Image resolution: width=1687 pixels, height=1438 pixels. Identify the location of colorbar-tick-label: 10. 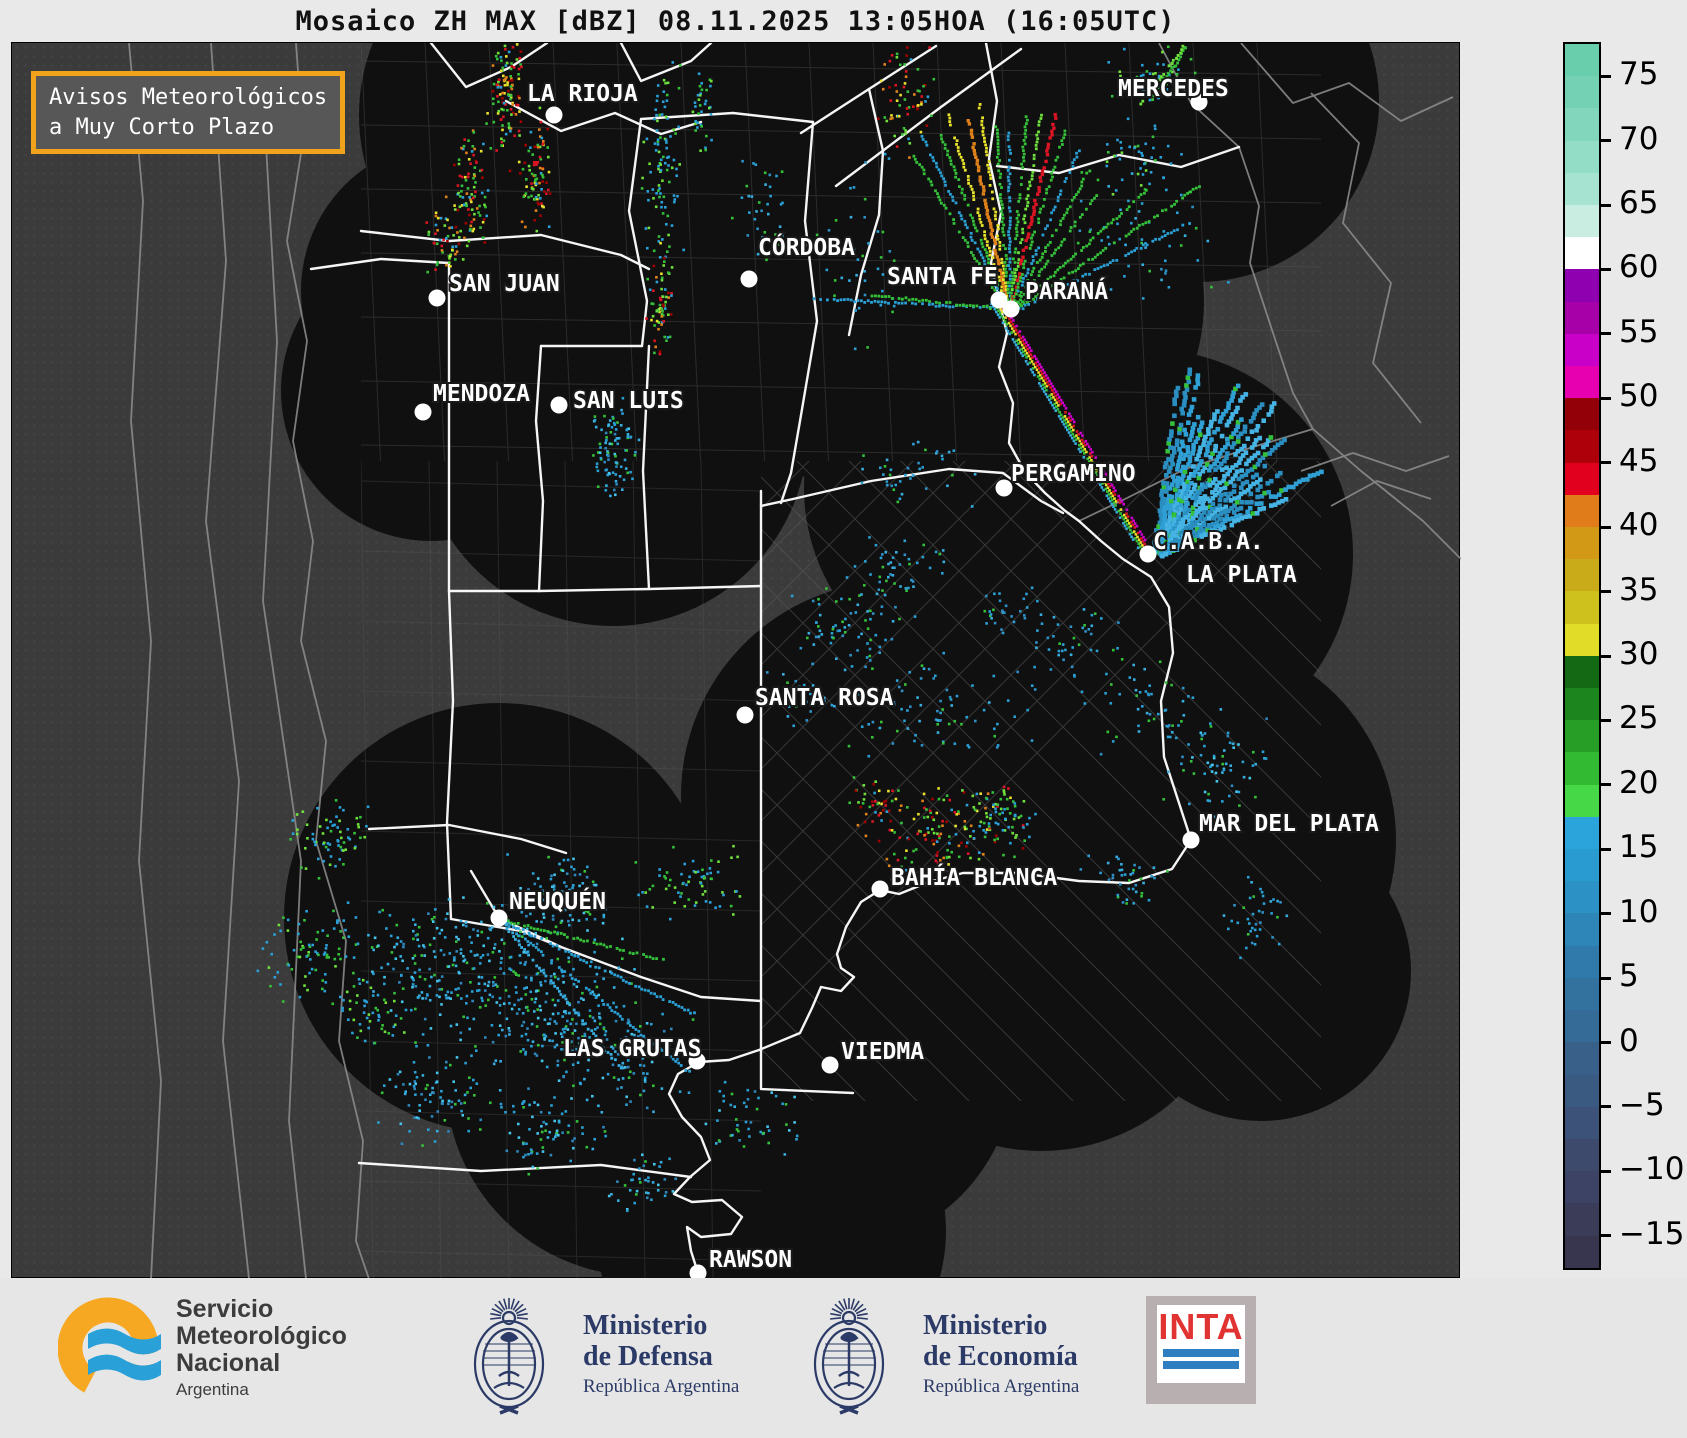
(1639, 911).